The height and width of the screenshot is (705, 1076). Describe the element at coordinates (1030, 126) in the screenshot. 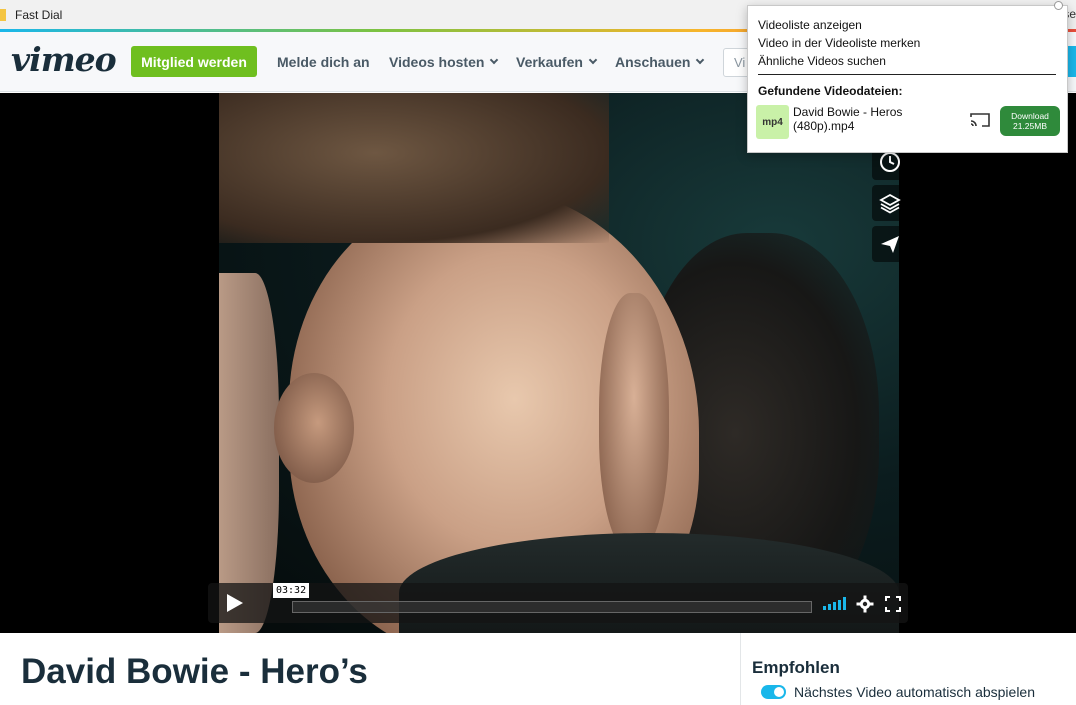

I see `download-size: 21.25MB` at that location.